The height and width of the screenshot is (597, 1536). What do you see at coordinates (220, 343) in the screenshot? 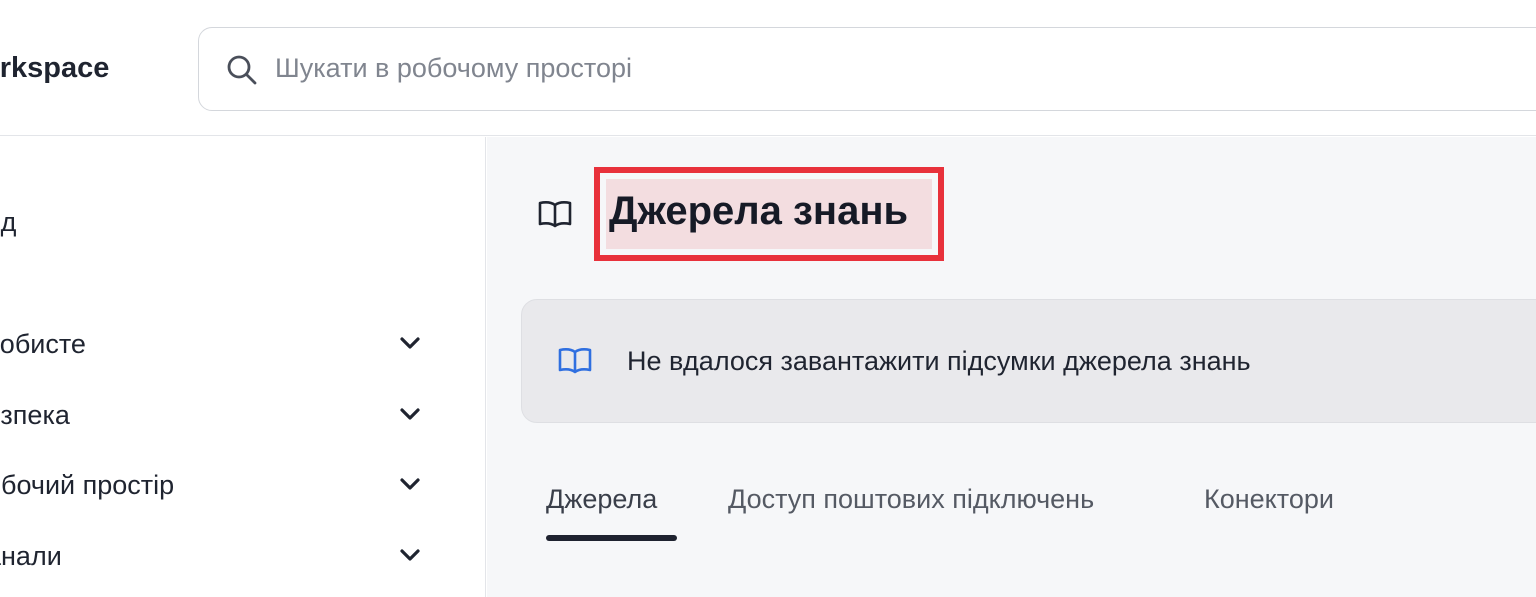
I see `sidebar-item-personal: собисте` at bounding box center [220, 343].